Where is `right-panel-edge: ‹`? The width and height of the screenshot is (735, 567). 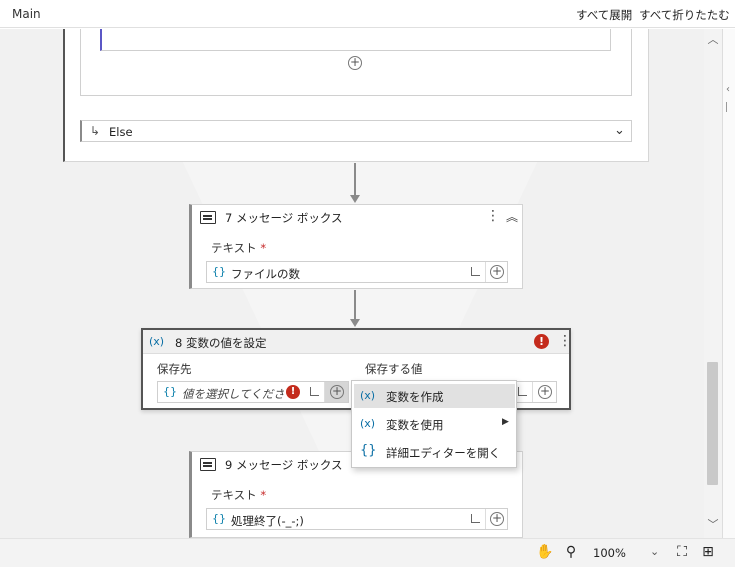 right-panel-edge: ‹ is located at coordinates (728, 283).